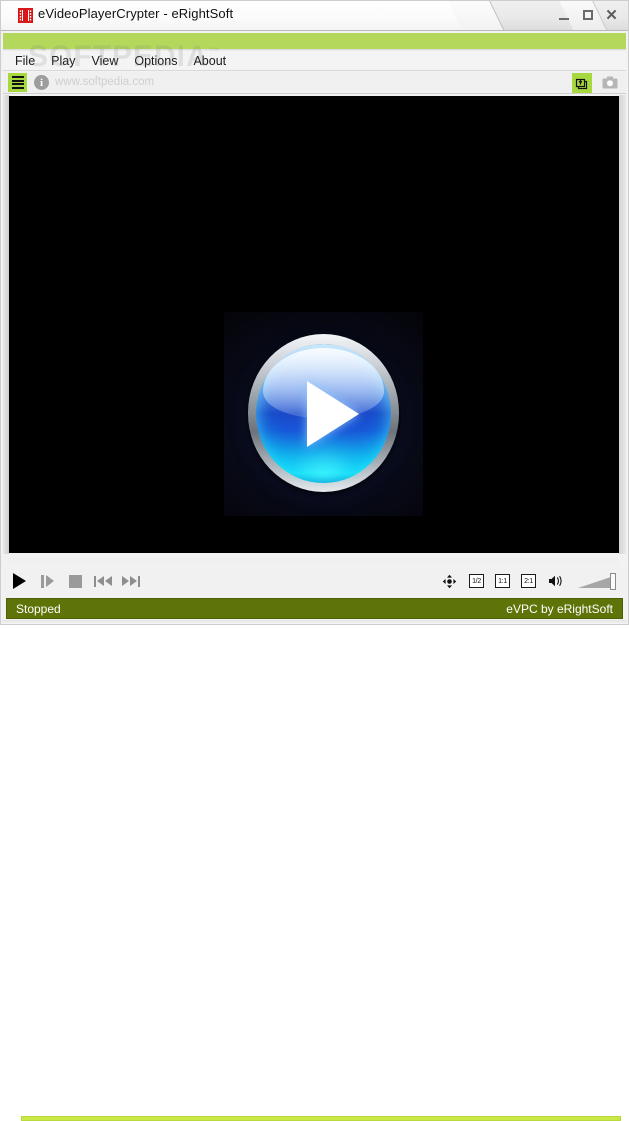  What do you see at coordinates (314, 608) in the screenshot?
I see `status-bar: Stopped eVPC by eRightSoft` at bounding box center [314, 608].